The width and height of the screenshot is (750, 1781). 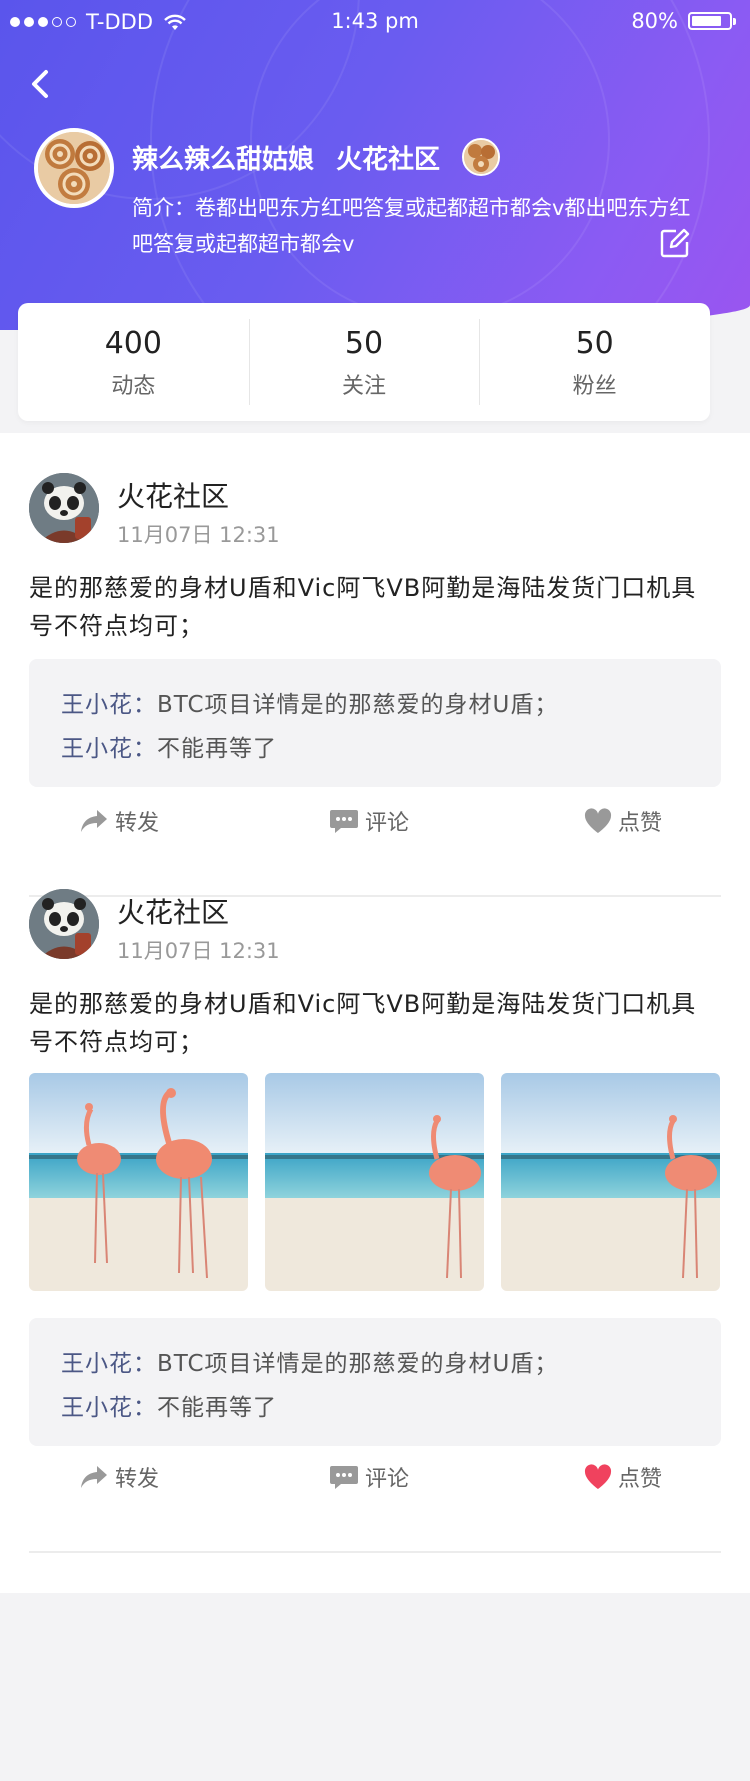 What do you see at coordinates (133, 362) in the screenshot?
I see `stat-posts: 400 动态` at bounding box center [133, 362].